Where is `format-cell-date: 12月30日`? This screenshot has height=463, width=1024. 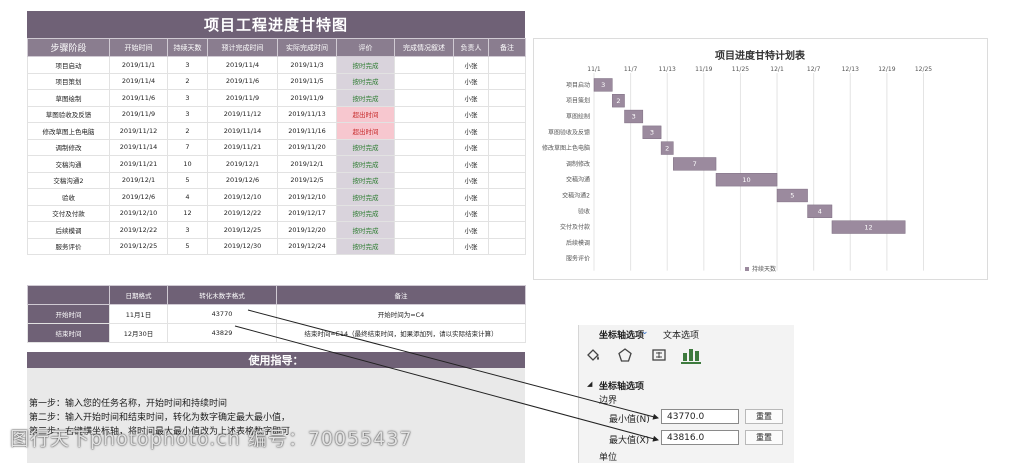
format-cell-date: 12月30日 is located at coordinates (138, 333).